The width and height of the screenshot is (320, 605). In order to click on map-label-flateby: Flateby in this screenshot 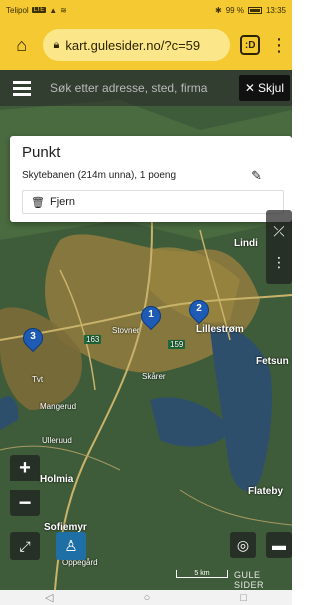, I will do `click(266, 491)`.